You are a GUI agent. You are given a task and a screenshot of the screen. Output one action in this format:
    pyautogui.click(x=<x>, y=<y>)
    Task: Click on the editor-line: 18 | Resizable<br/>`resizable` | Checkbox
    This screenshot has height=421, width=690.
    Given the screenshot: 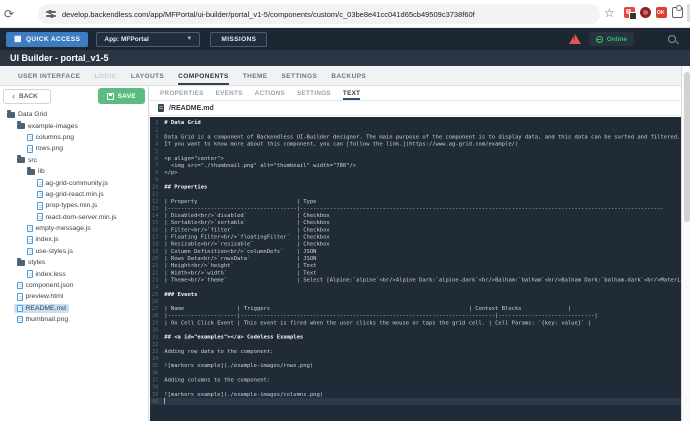 What is the action you would take?
    pyautogui.click(x=415, y=244)
    